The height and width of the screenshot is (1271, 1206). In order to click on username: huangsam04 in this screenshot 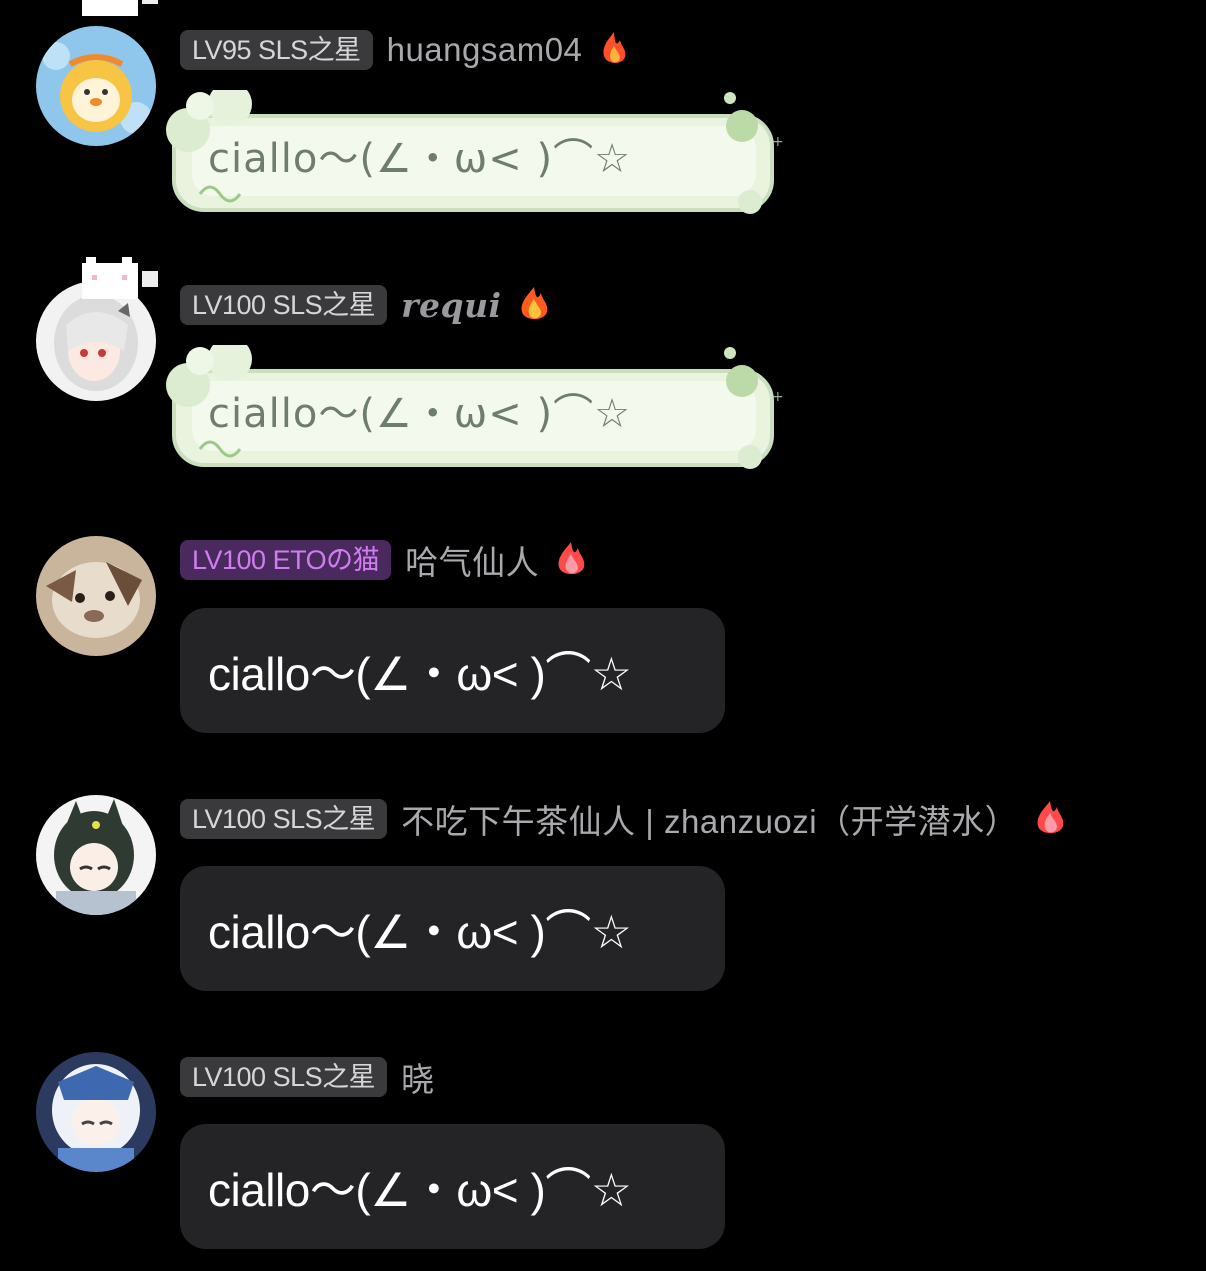, I will do `click(485, 50)`.